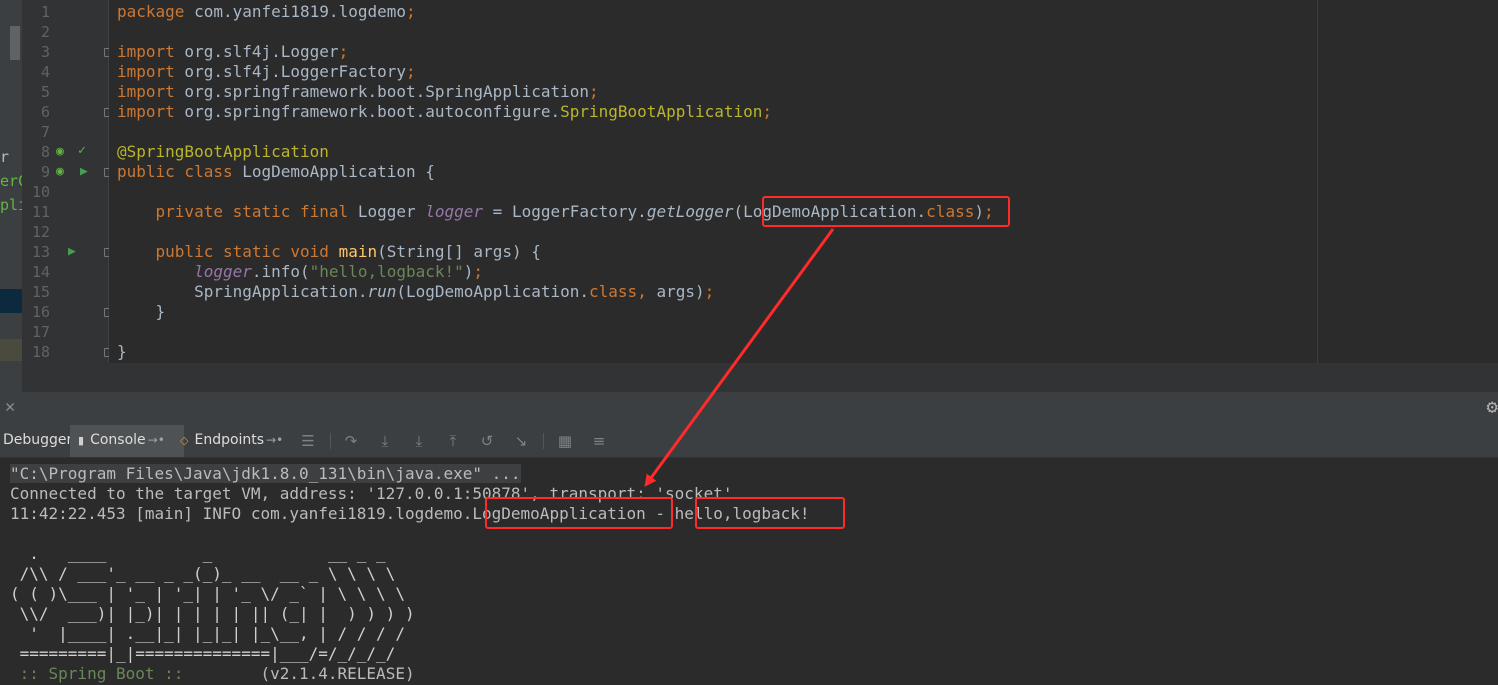  What do you see at coordinates (40, 292) in the screenshot?
I see `line-number: 15` at bounding box center [40, 292].